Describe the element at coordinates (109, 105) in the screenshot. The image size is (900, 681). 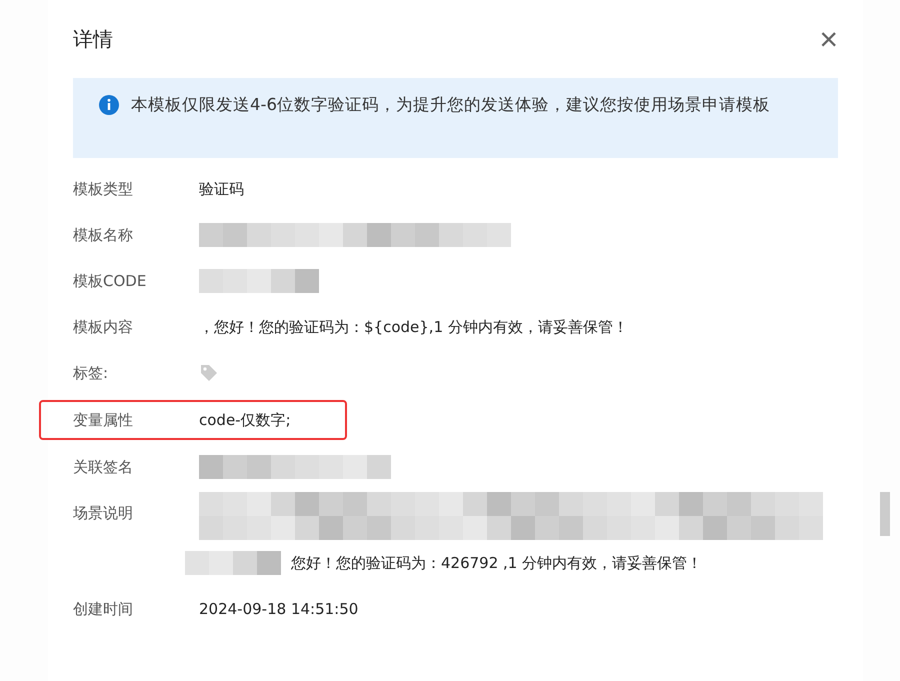
I see `info-icon` at that location.